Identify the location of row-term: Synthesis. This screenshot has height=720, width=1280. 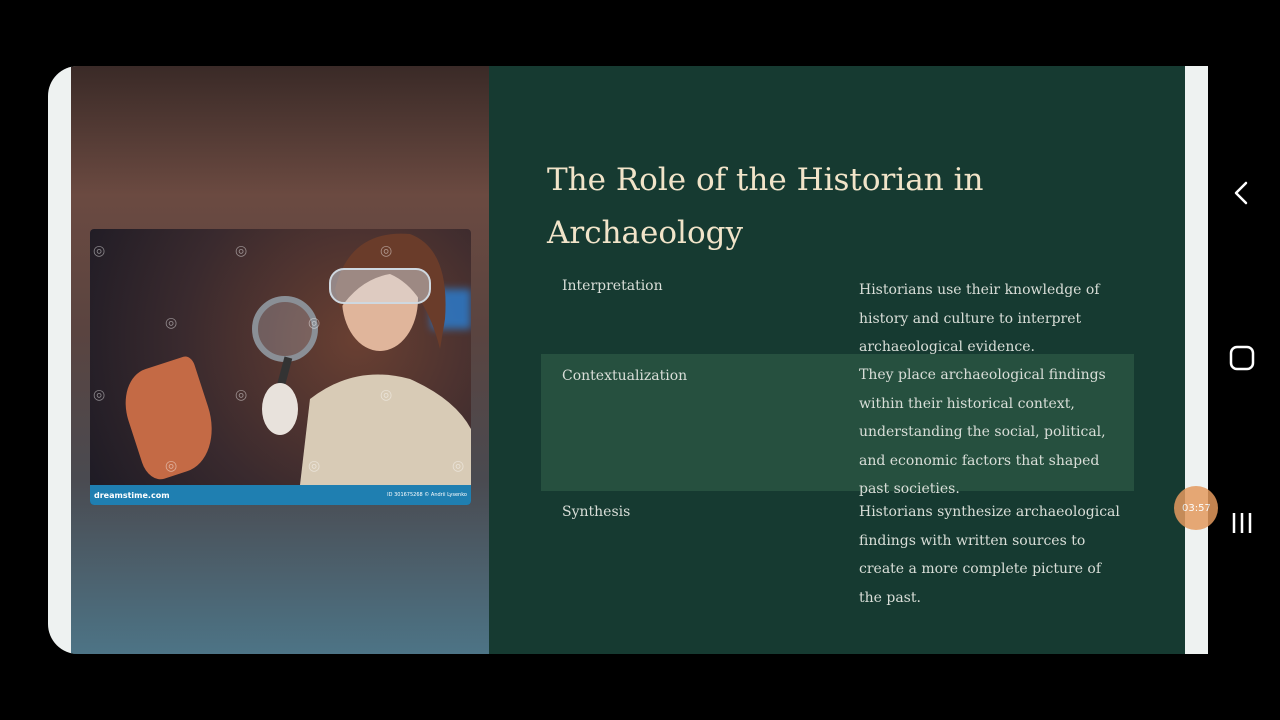
(596, 512).